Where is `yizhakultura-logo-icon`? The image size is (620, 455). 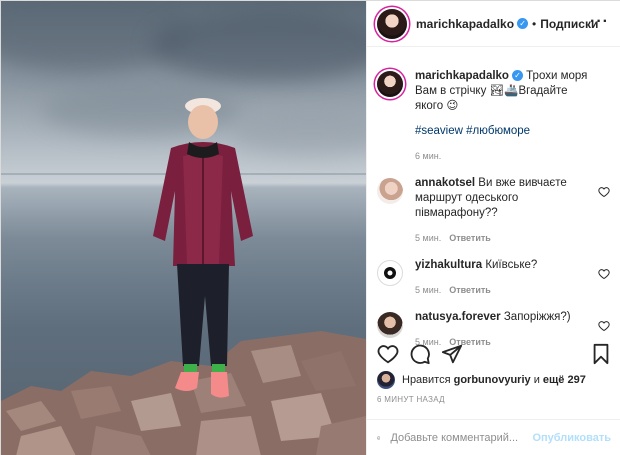 yizhakultura-logo-icon is located at coordinates (390, 273).